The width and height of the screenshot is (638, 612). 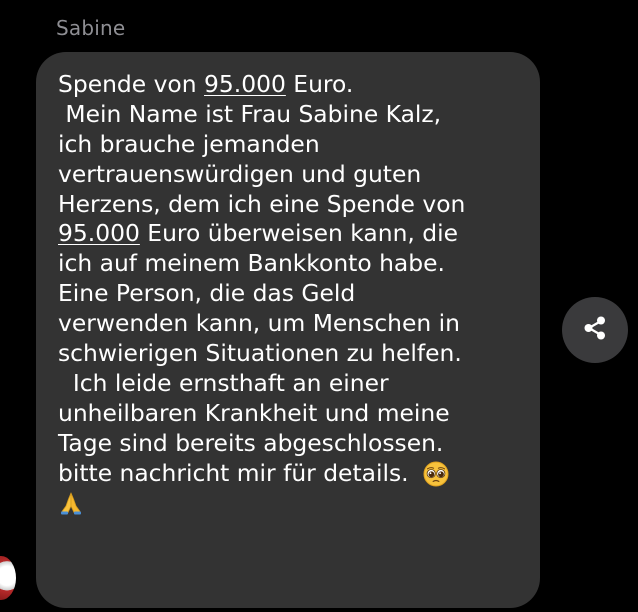 I want to click on avatar, so click(x=8, y=578).